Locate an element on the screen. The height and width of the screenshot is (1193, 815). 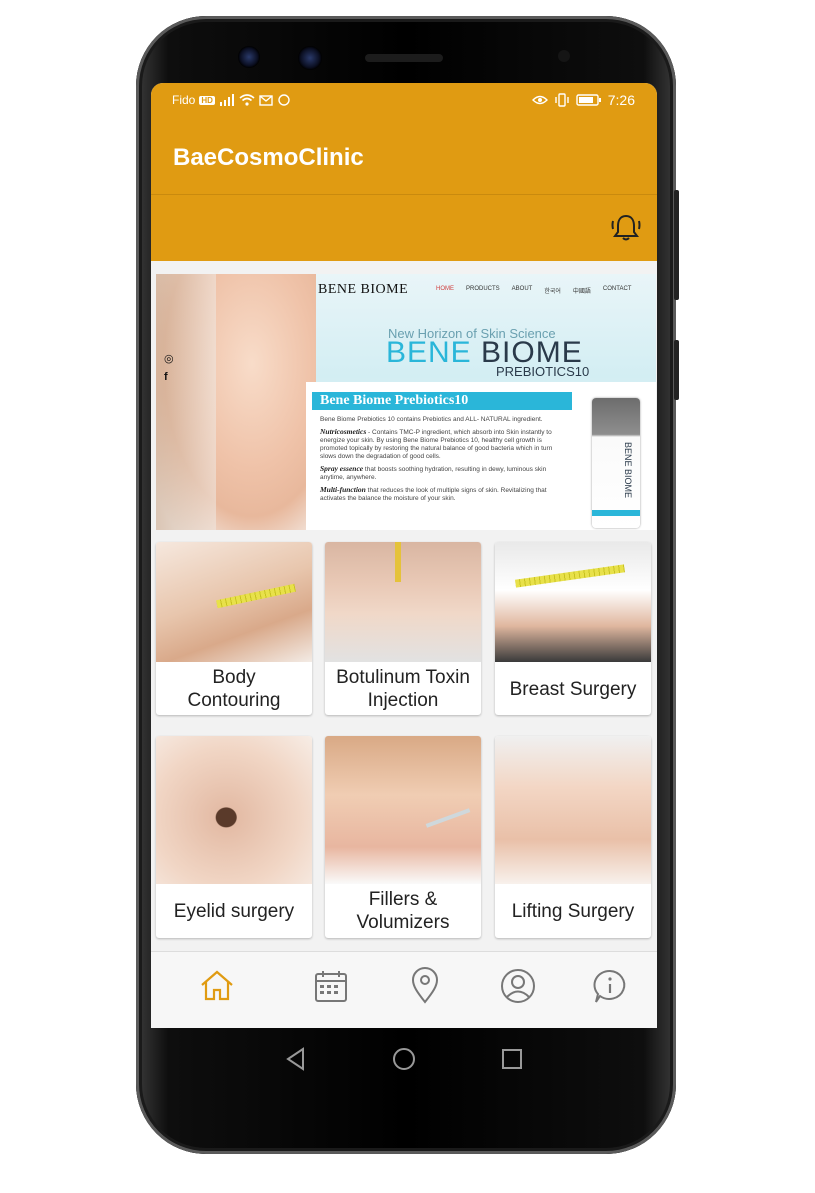
service-tile-eyelid: Eyelid surgery is located at coordinates (234, 837).